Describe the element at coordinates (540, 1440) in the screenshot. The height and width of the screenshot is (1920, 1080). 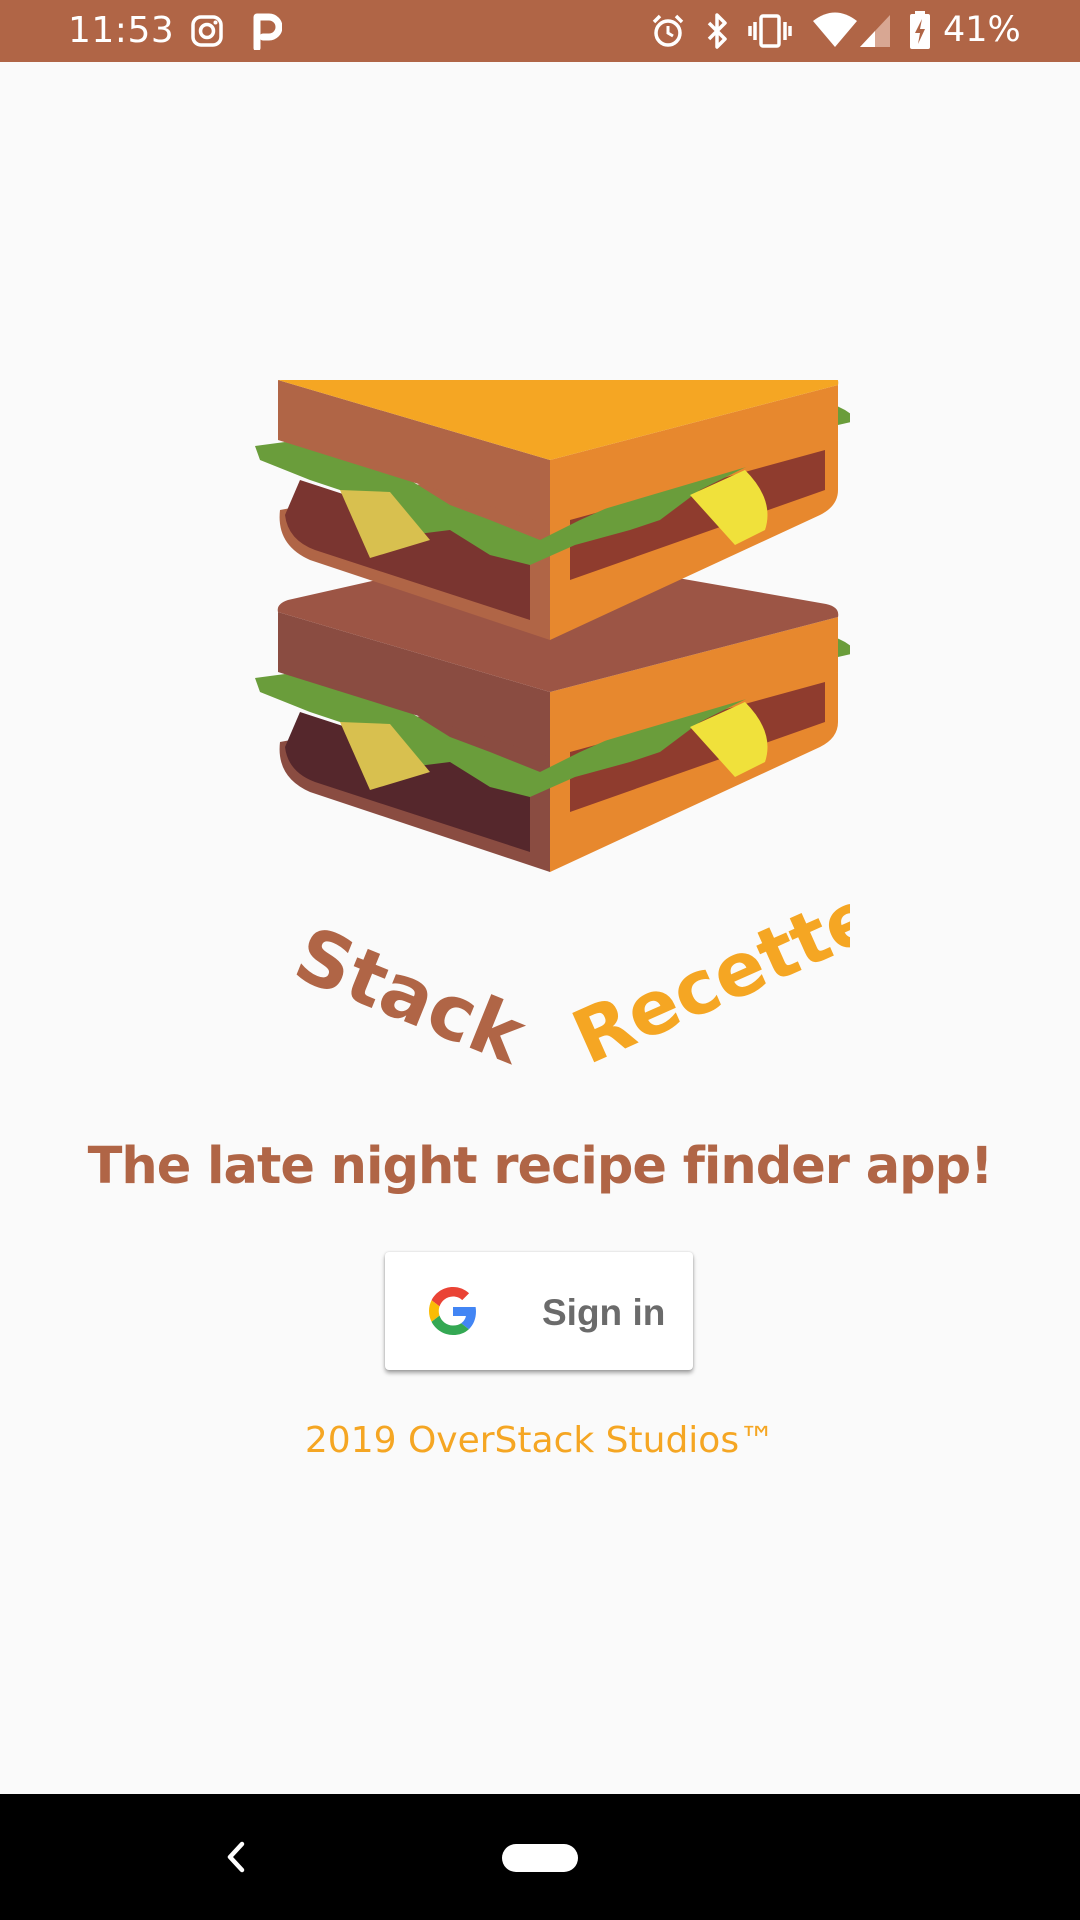
I see `copyright-text: 2019 OverStack Studios™` at that location.